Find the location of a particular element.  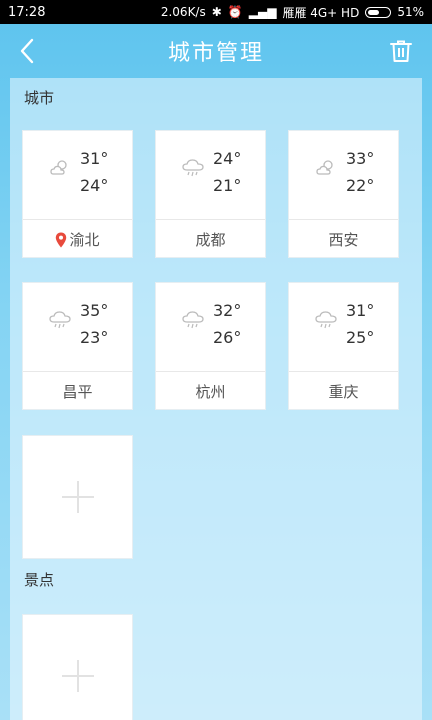

city-card-weather: 24° 21° is located at coordinates (210, 175).